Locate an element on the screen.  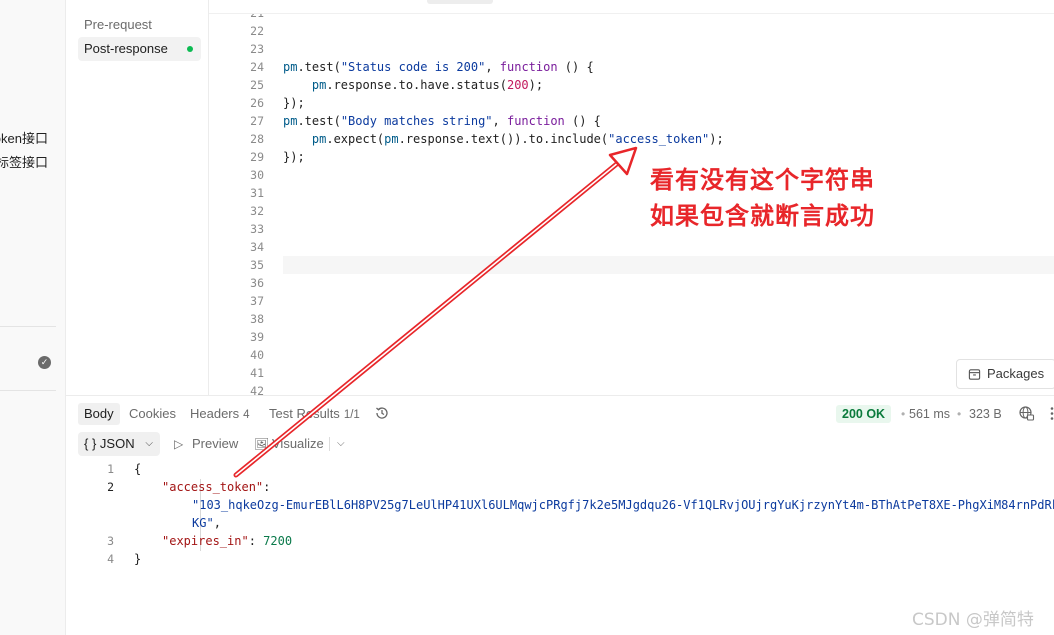
sidebar-divider is located at coordinates (28, 390).